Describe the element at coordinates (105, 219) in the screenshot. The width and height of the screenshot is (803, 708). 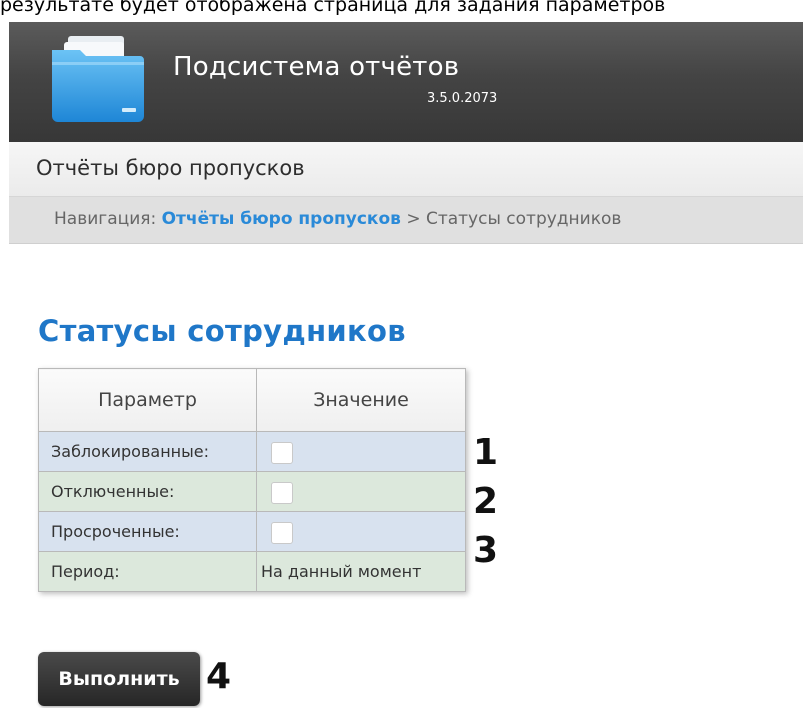
I see `breadcrumb-prefix: Навигация:` at that location.